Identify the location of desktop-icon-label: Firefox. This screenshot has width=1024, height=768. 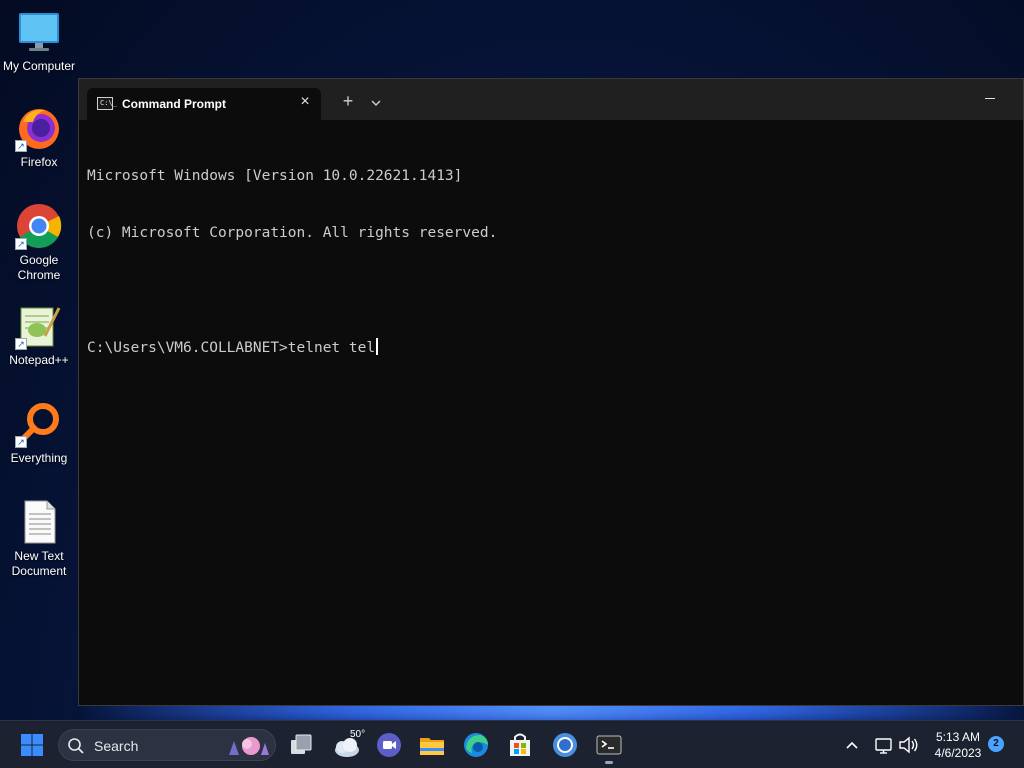
(39, 162).